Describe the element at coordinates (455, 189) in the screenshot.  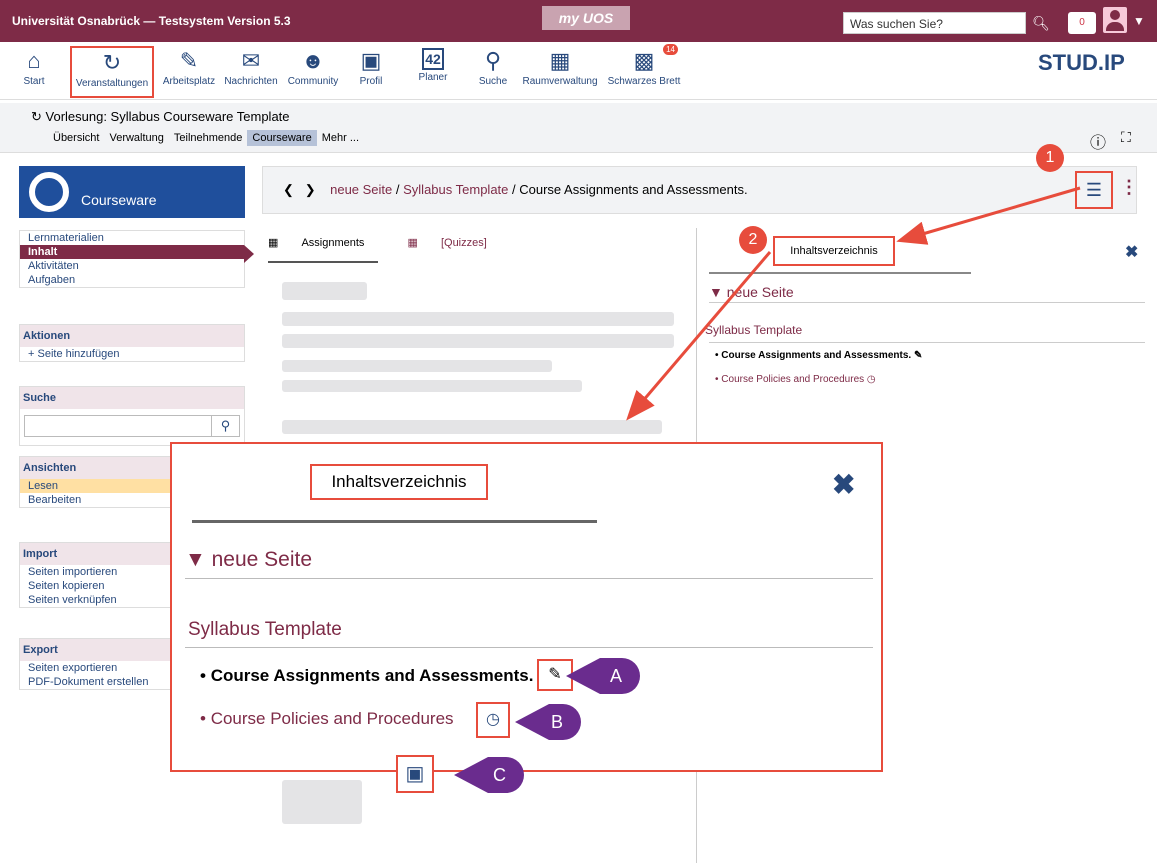
I see `breadcrumb-section: Syllabus Template` at that location.